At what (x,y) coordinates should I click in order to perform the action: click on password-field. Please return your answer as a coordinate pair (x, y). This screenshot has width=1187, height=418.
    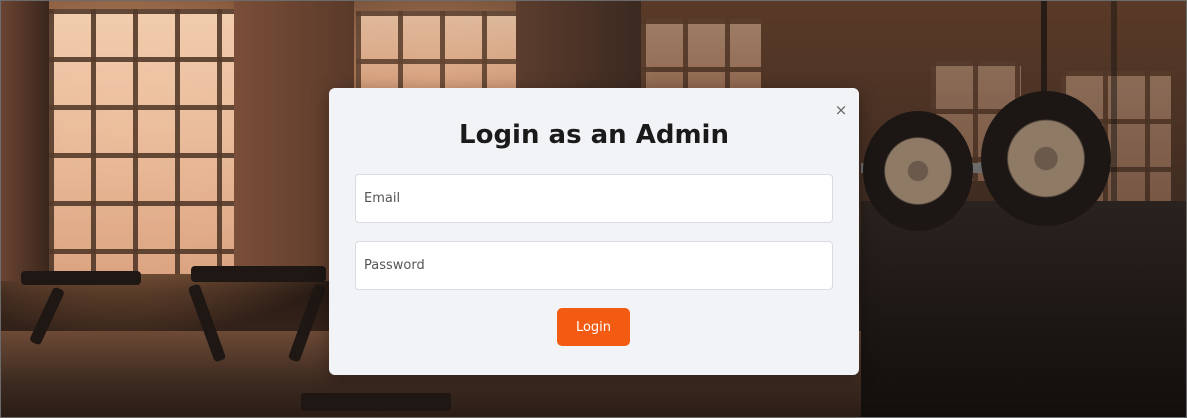
    Looking at the image, I should click on (594, 265).